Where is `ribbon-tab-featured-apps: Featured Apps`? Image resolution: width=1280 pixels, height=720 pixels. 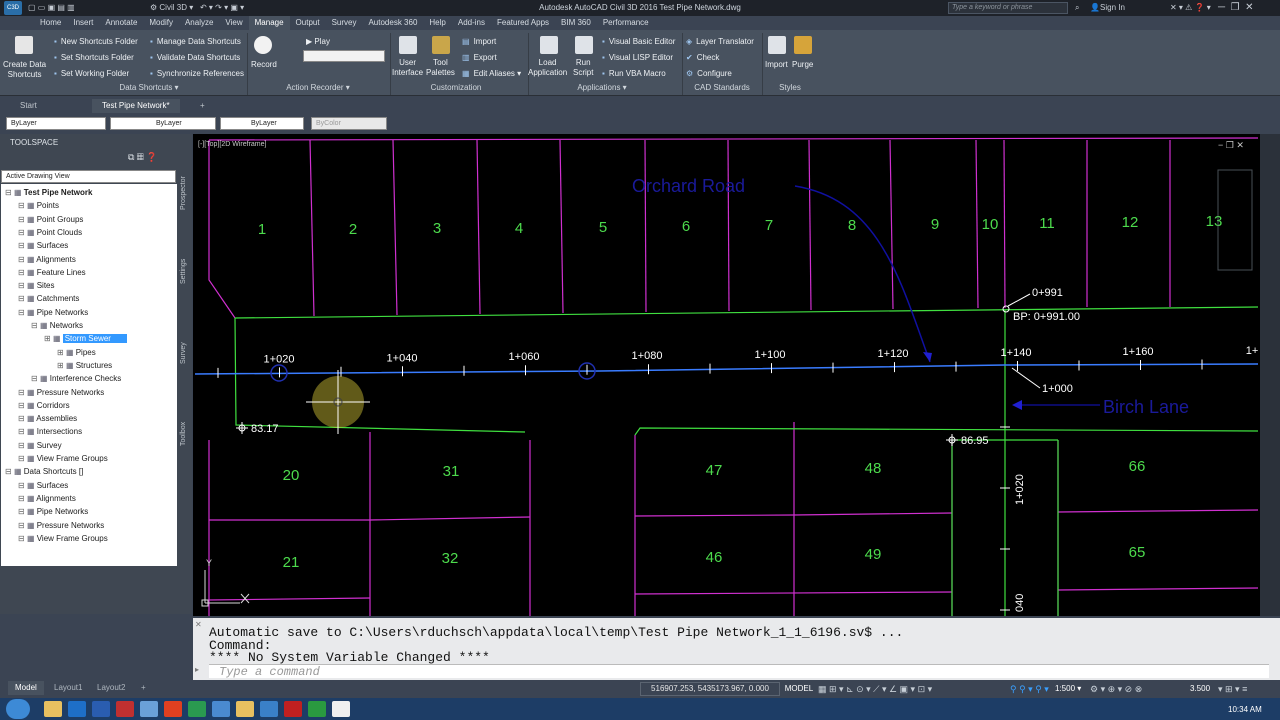
ribbon-tab-featured-apps: Featured Apps is located at coordinates (523, 23).